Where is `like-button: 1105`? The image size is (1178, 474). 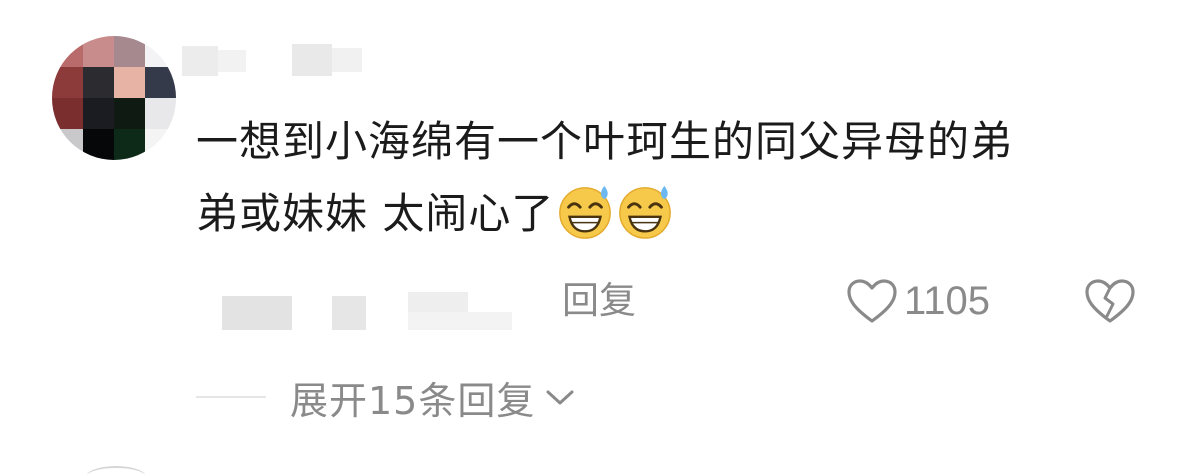 like-button: 1105 is located at coordinates (917, 301).